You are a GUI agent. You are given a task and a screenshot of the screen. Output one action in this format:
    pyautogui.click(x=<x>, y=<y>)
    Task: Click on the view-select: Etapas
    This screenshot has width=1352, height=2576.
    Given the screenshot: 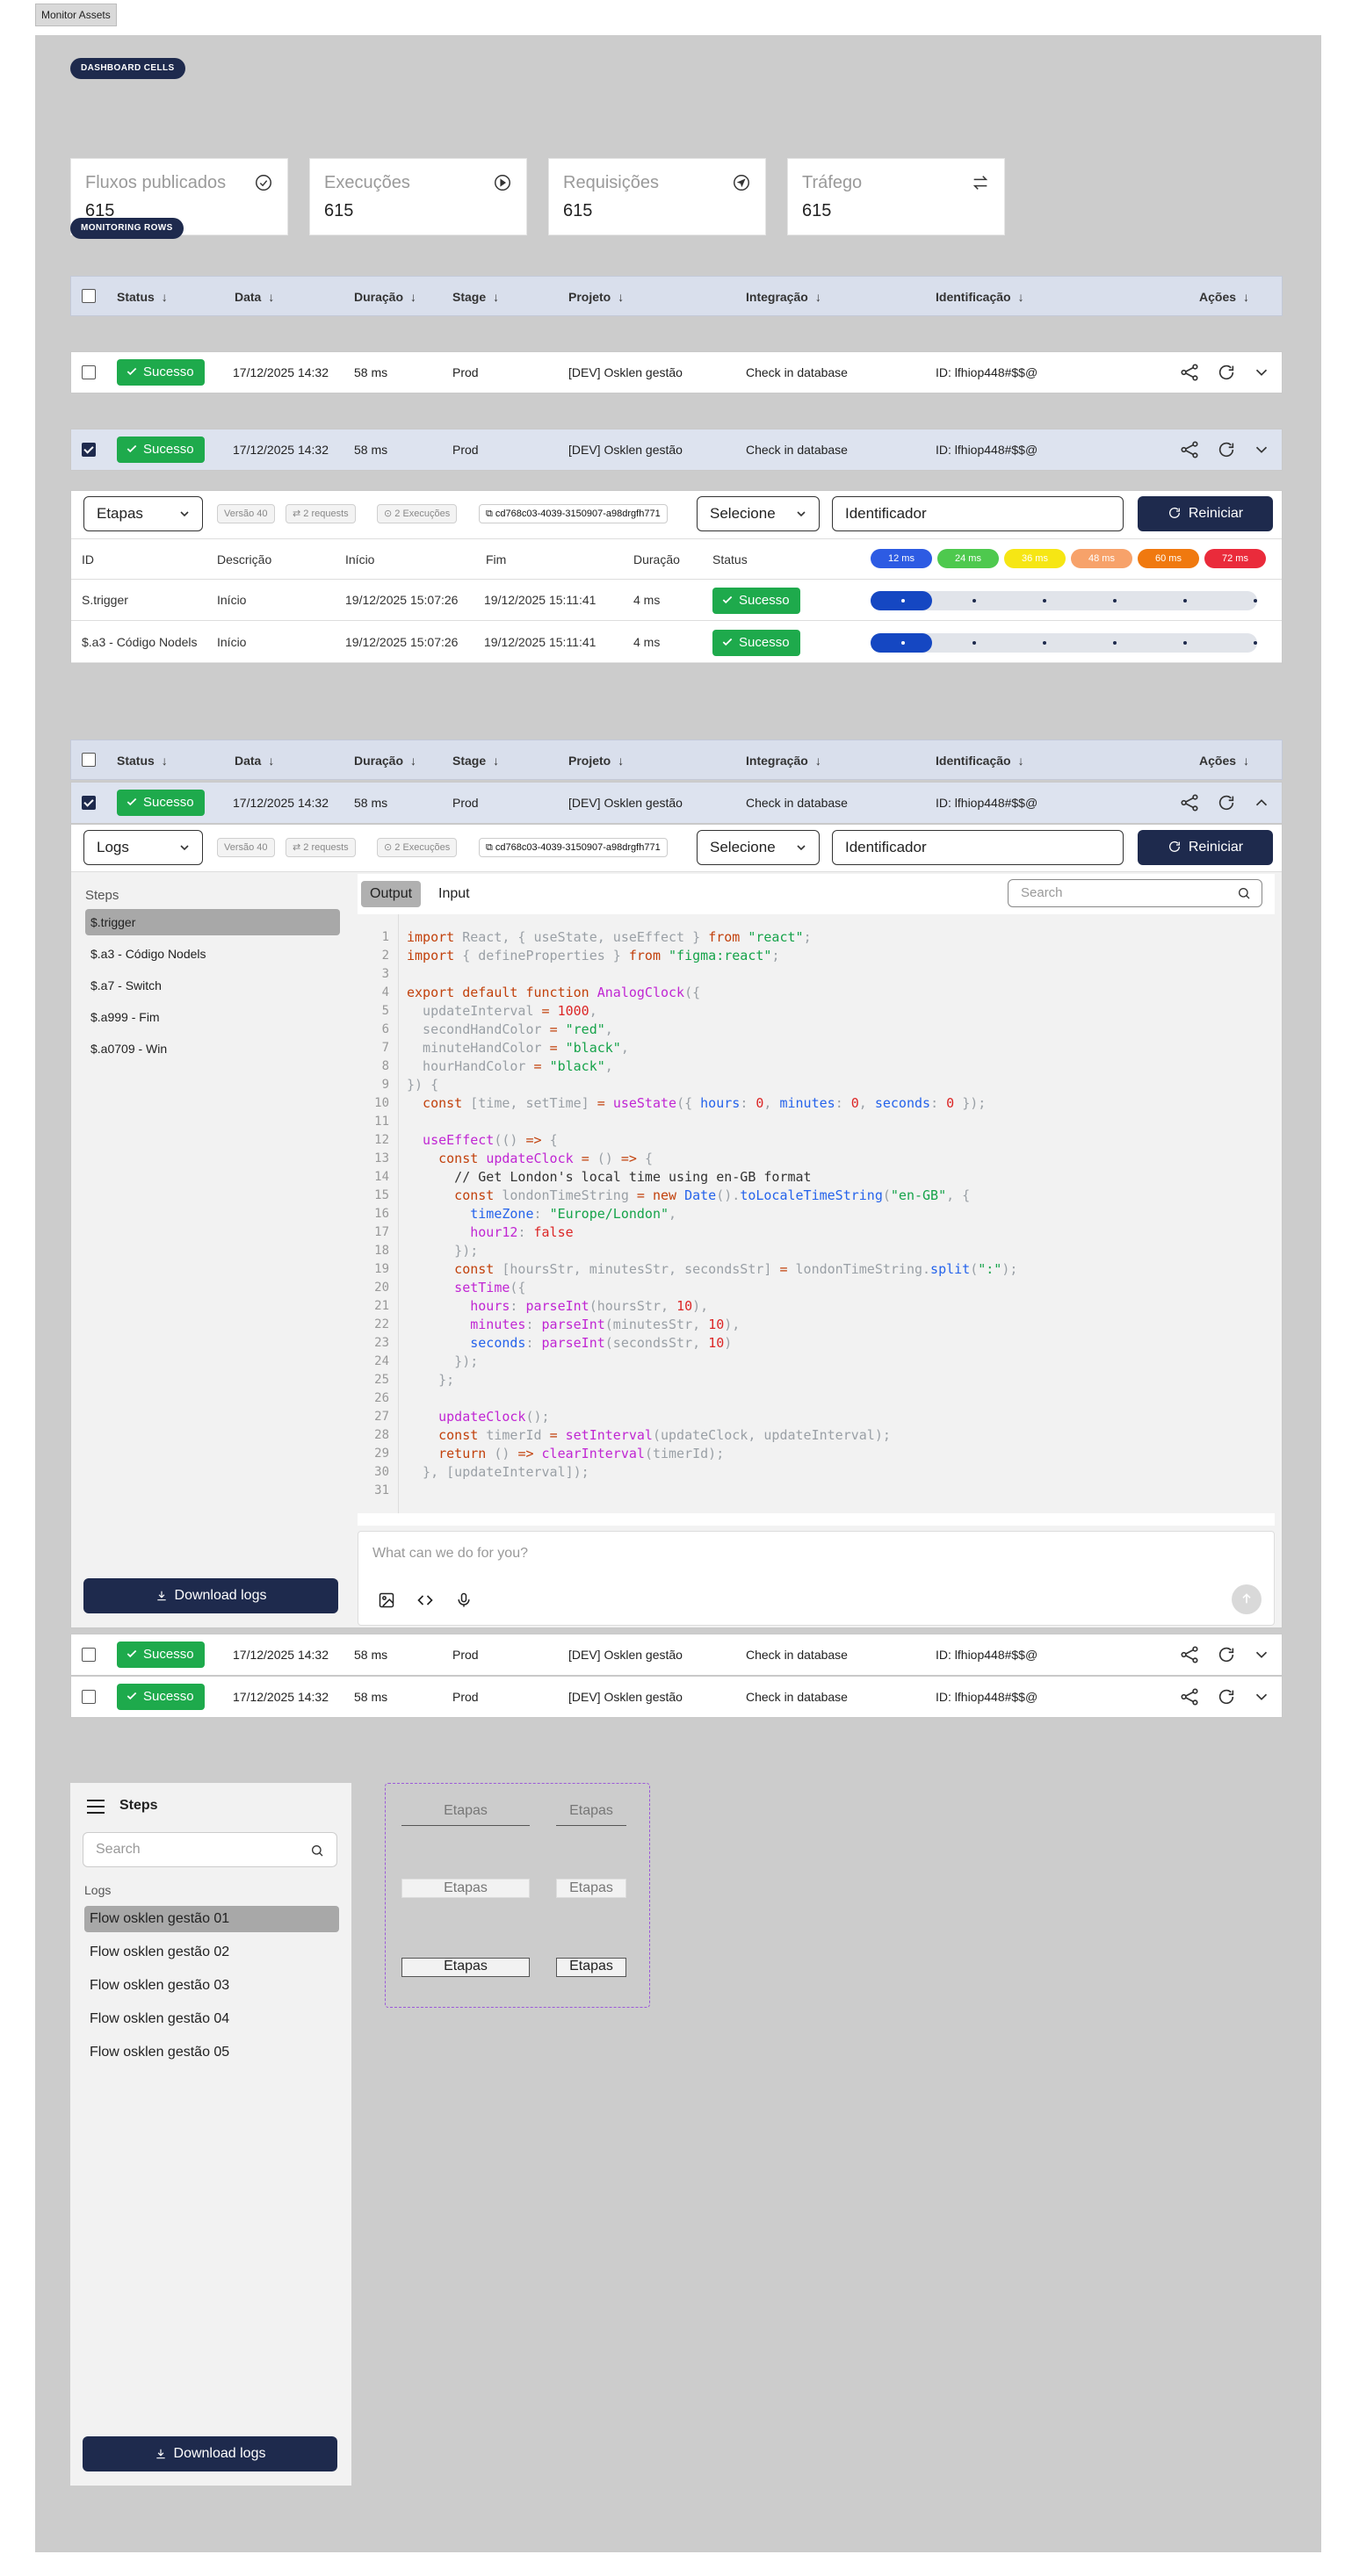 What is the action you would take?
    pyautogui.click(x=143, y=513)
    